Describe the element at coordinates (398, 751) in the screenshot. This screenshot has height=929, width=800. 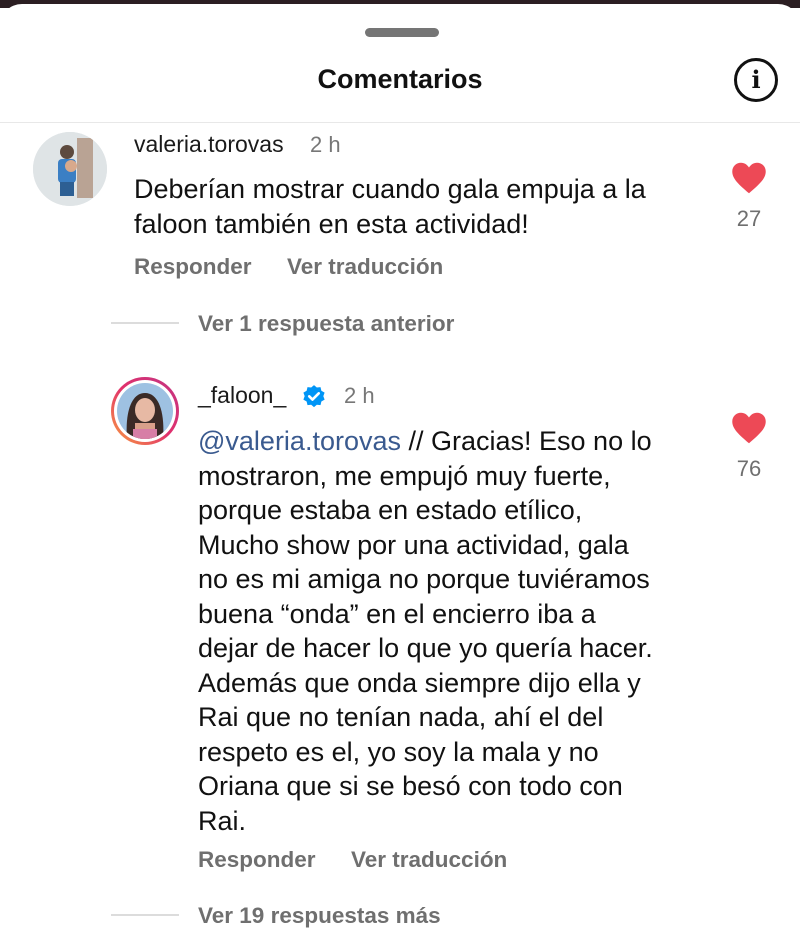
I see `comment-text-line: respeto es el, yo soy la mala y no` at that location.